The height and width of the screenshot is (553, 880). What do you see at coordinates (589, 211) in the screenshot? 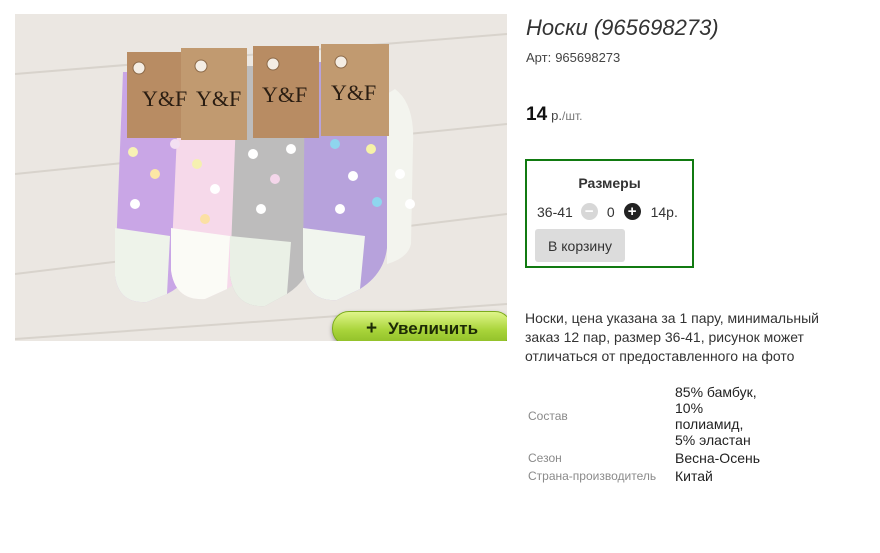
I see `minus-icon: −` at bounding box center [589, 211].